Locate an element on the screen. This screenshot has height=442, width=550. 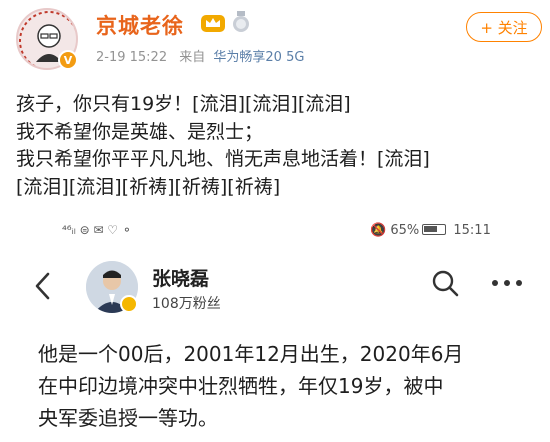
source-device: 华为畅享20 5G is located at coordinates (258, 57).